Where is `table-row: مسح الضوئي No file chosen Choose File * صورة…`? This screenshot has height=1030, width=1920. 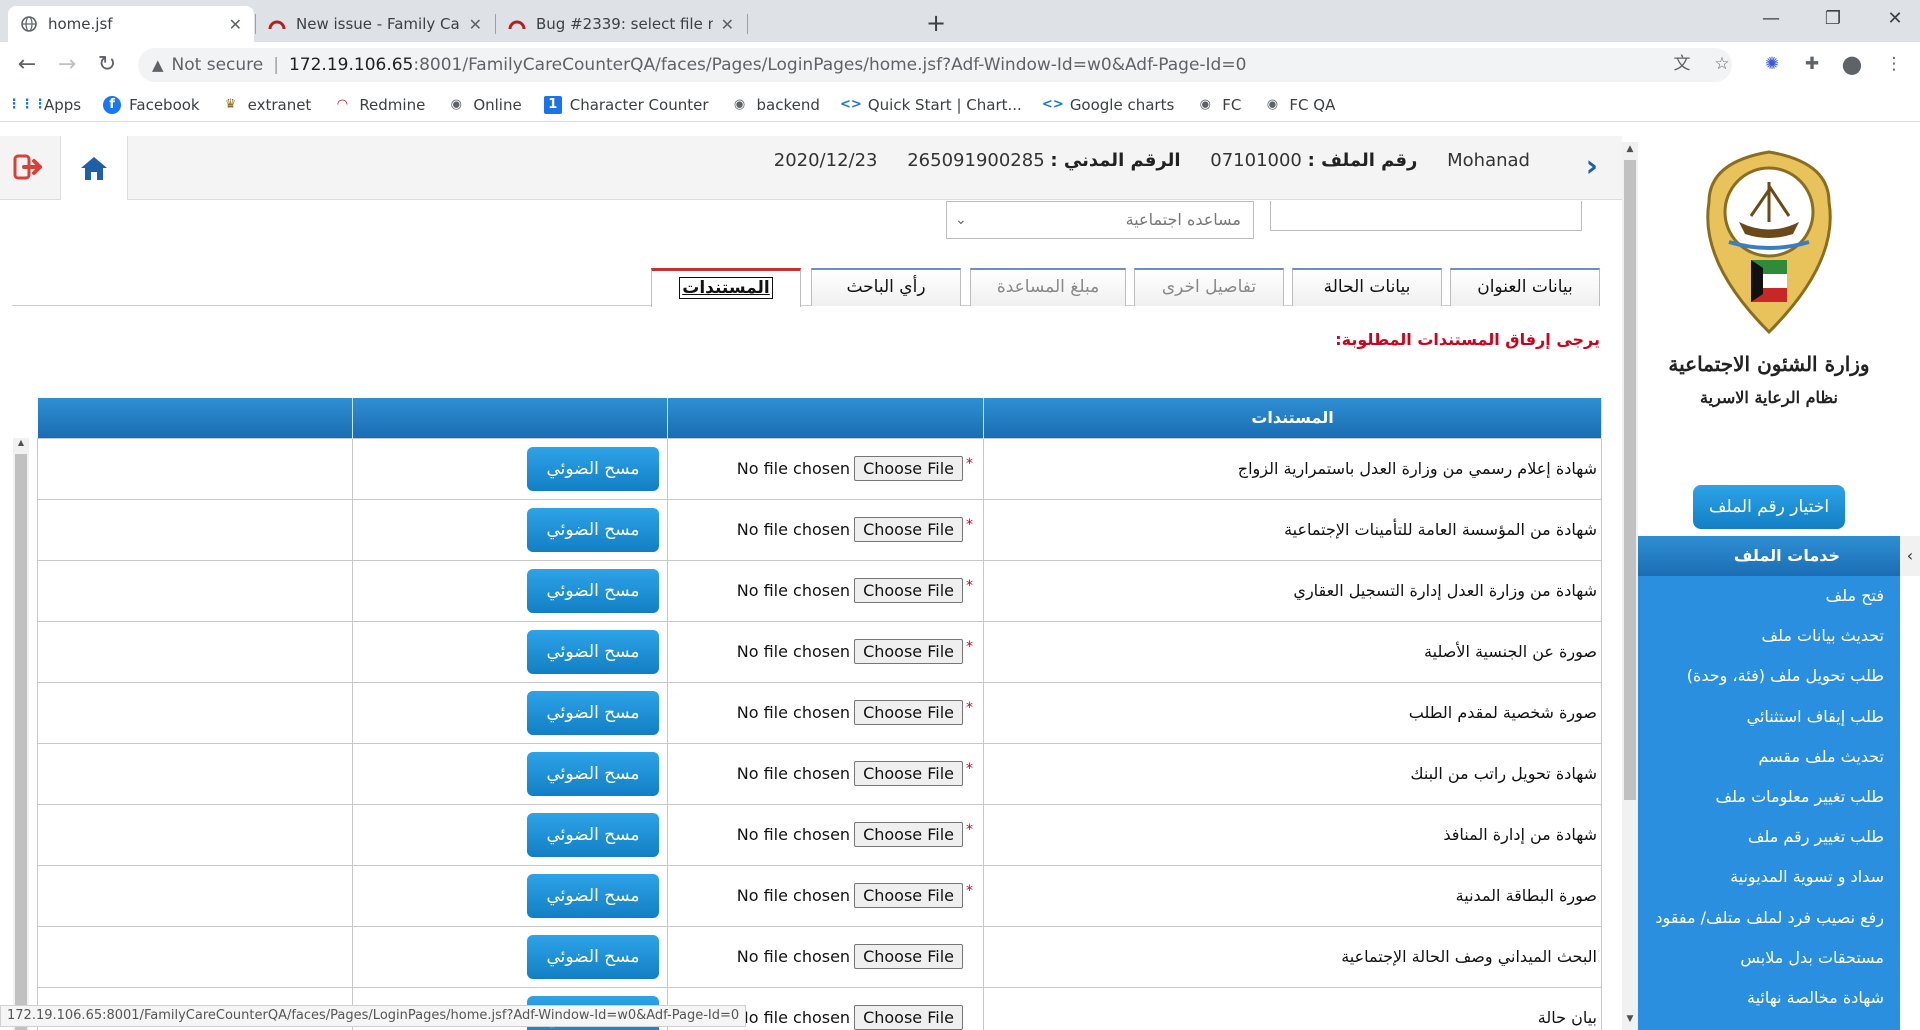
table-row: مسح الضوئي No file chosen Choose File * صورة… is located at coordinates (819, 895).